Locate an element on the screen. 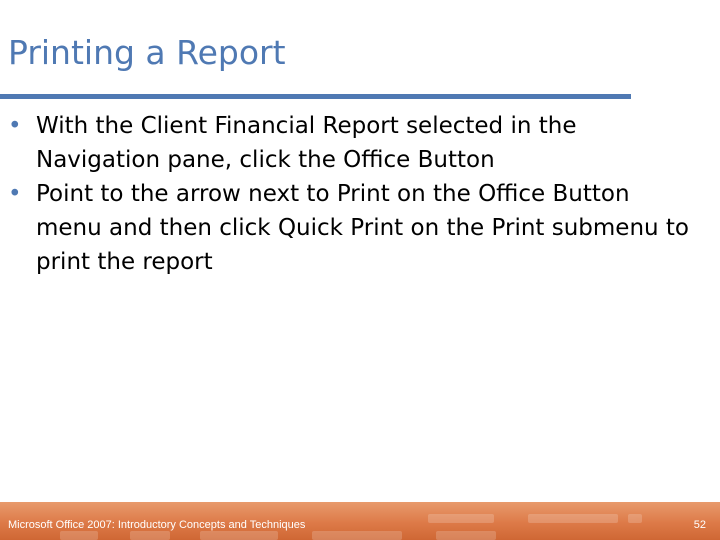 The height and width of the screenshot is (540, 720). slide-number: 52 is located at coordinates (699, 525).